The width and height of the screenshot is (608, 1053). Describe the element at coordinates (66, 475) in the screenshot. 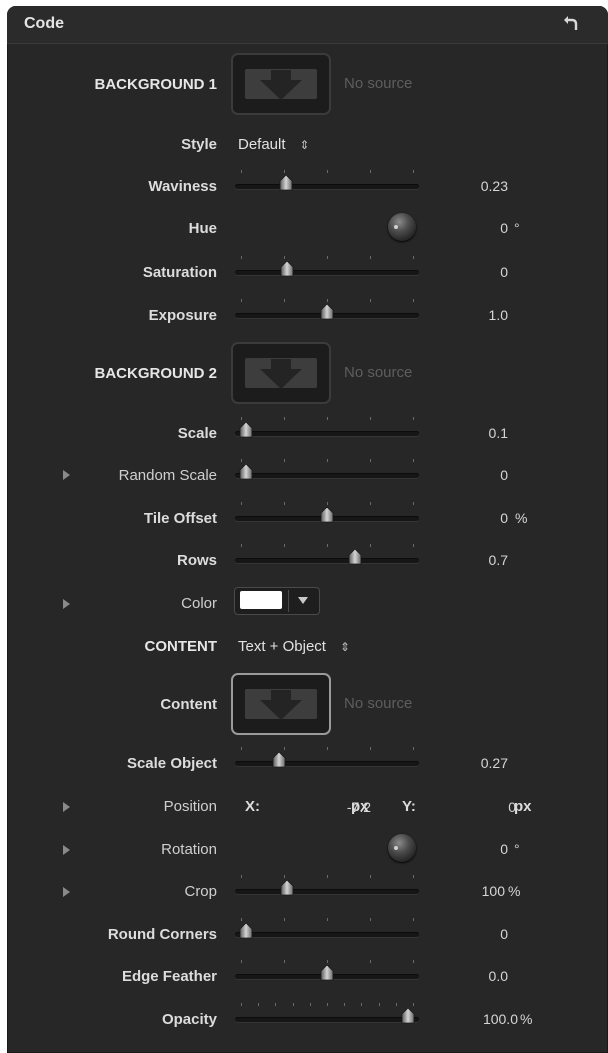

I see `random-scale-disclosure-icon` at that location.